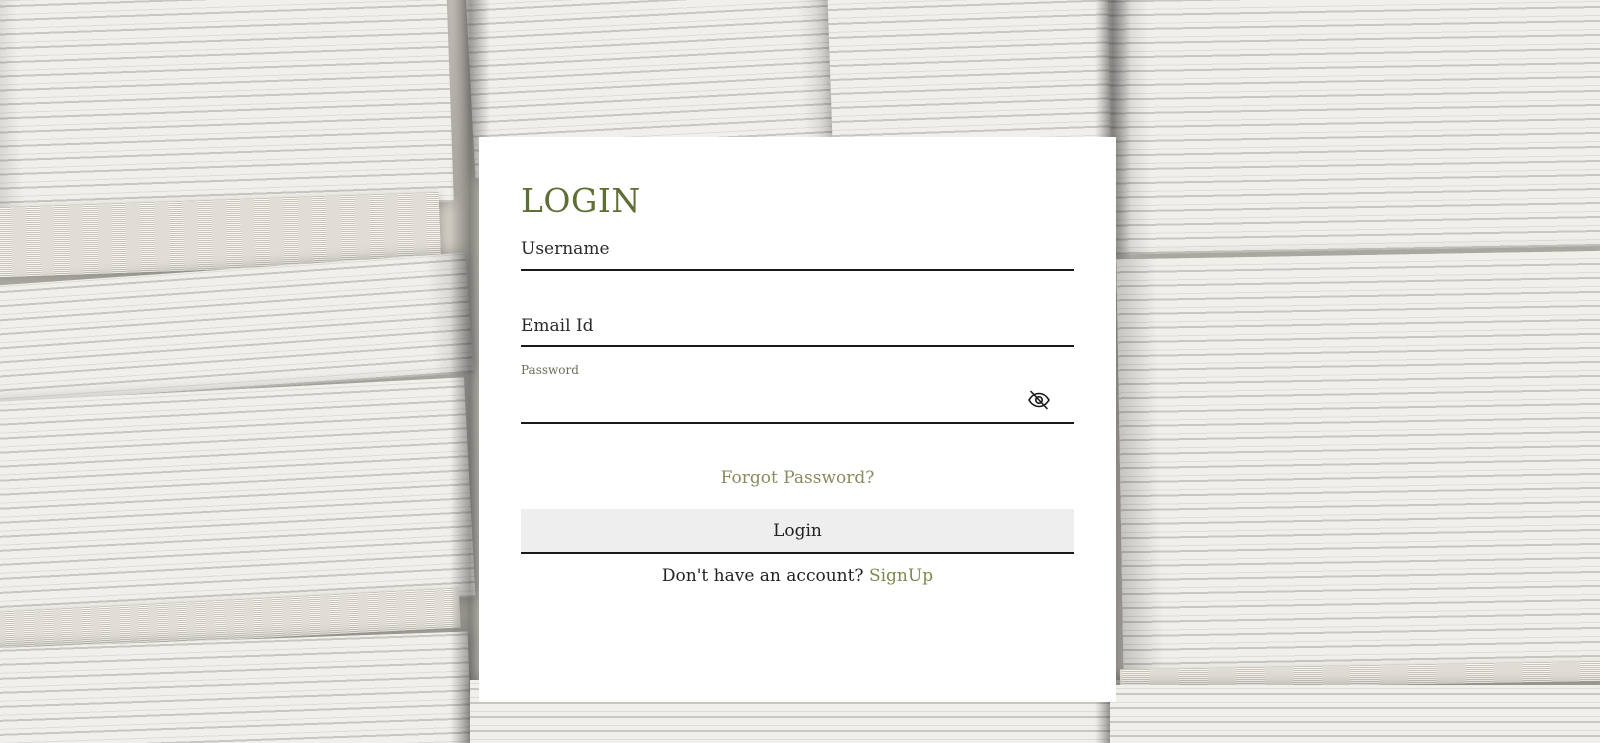  Describe the element at coordinates (797, 531) in the screenshot. I see `login-button: Login` at that location.